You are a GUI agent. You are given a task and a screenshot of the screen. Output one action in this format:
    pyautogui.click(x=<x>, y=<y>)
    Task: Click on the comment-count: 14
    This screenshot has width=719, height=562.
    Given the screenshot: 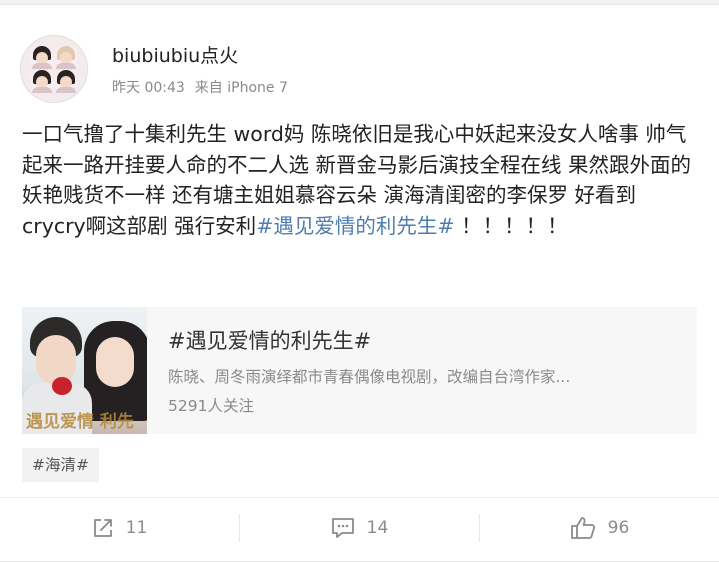 What is the action you would take?
    pyautogui.click(x=377, y=528)
    